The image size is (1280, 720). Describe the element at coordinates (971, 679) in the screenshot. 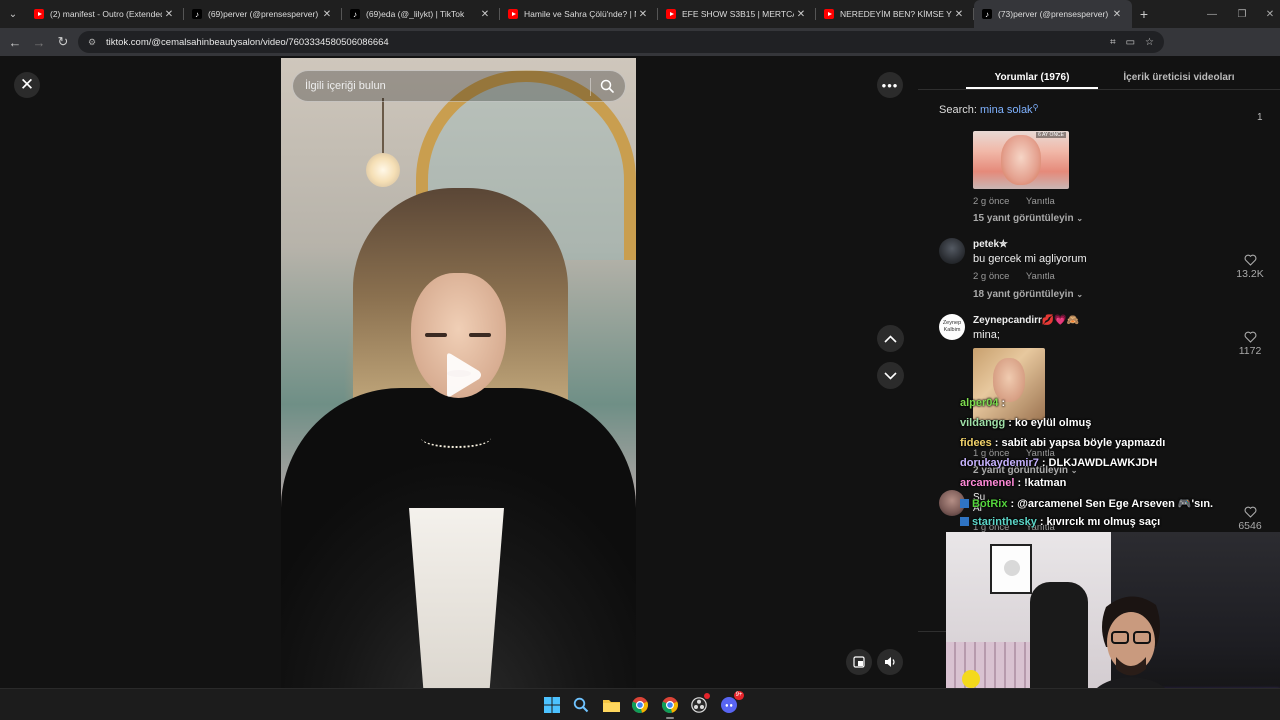

I see `rubber-duck` at that location.